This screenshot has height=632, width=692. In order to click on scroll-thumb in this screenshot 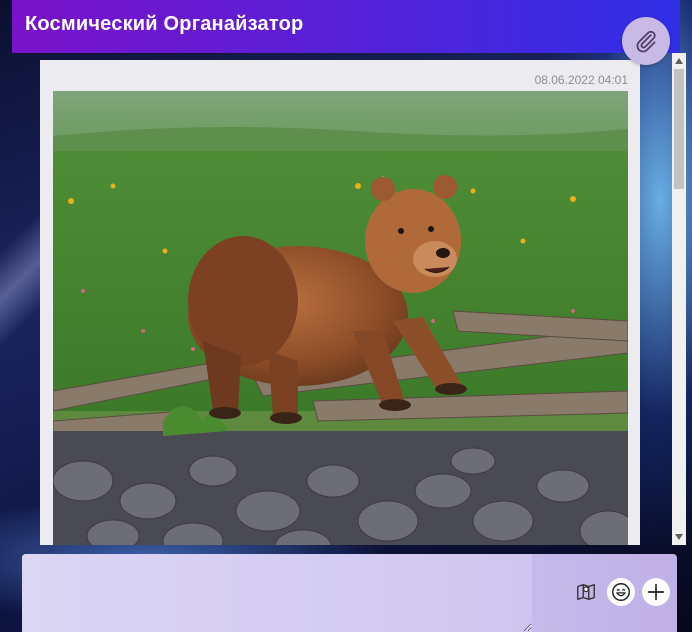, I will do `click(679, 129)`.